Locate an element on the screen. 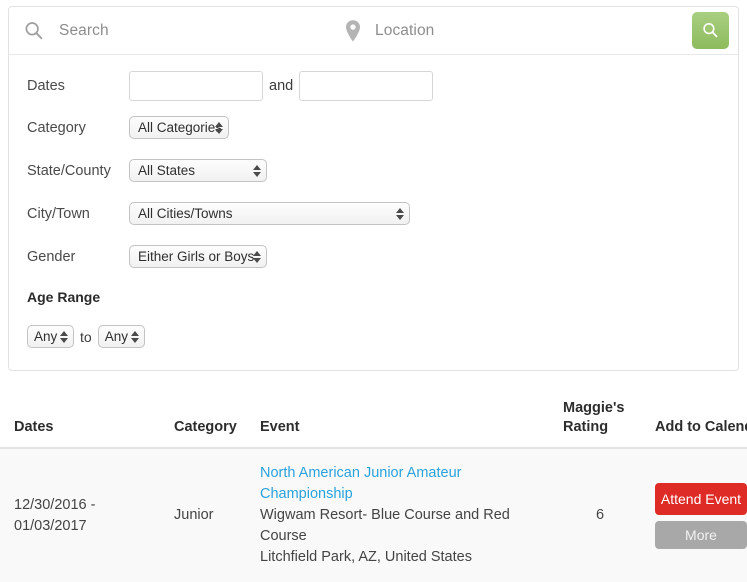 The width and height of the screenshot is (747, 582). cell-add-to-calendar: Attend Event More is located at coordinates (701, 515).